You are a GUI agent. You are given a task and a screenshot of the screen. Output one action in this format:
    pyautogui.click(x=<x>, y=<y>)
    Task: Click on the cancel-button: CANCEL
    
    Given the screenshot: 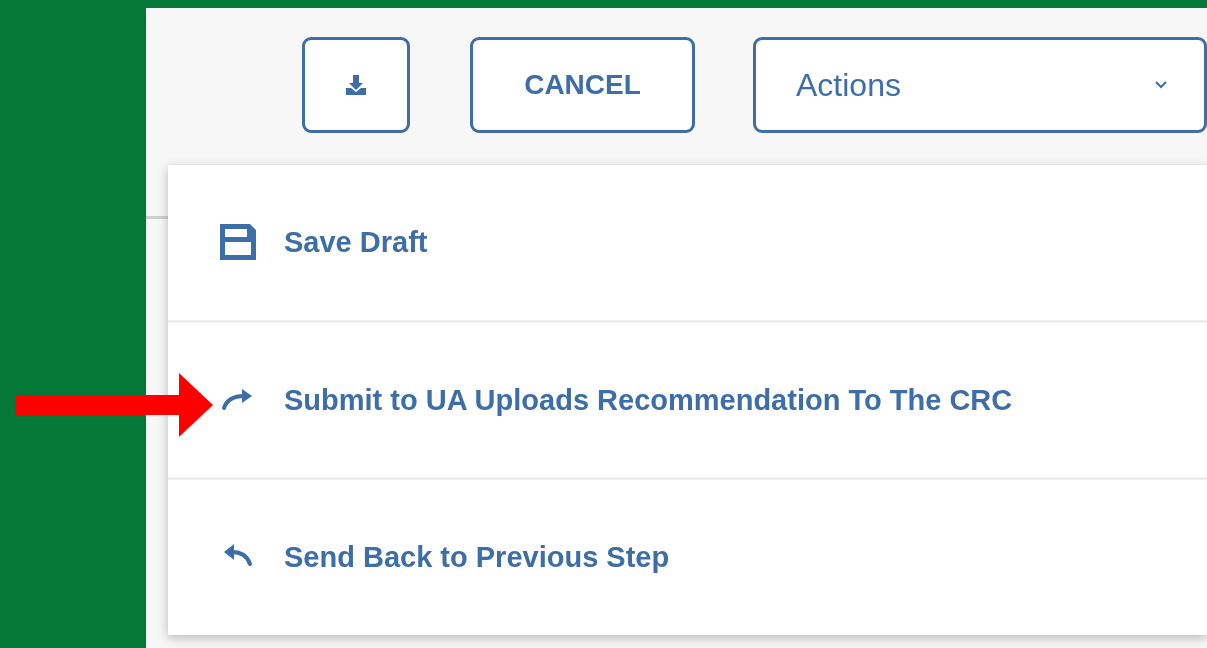 What is the action you would take?
    pyautogui.click(x=582, y=85)
    